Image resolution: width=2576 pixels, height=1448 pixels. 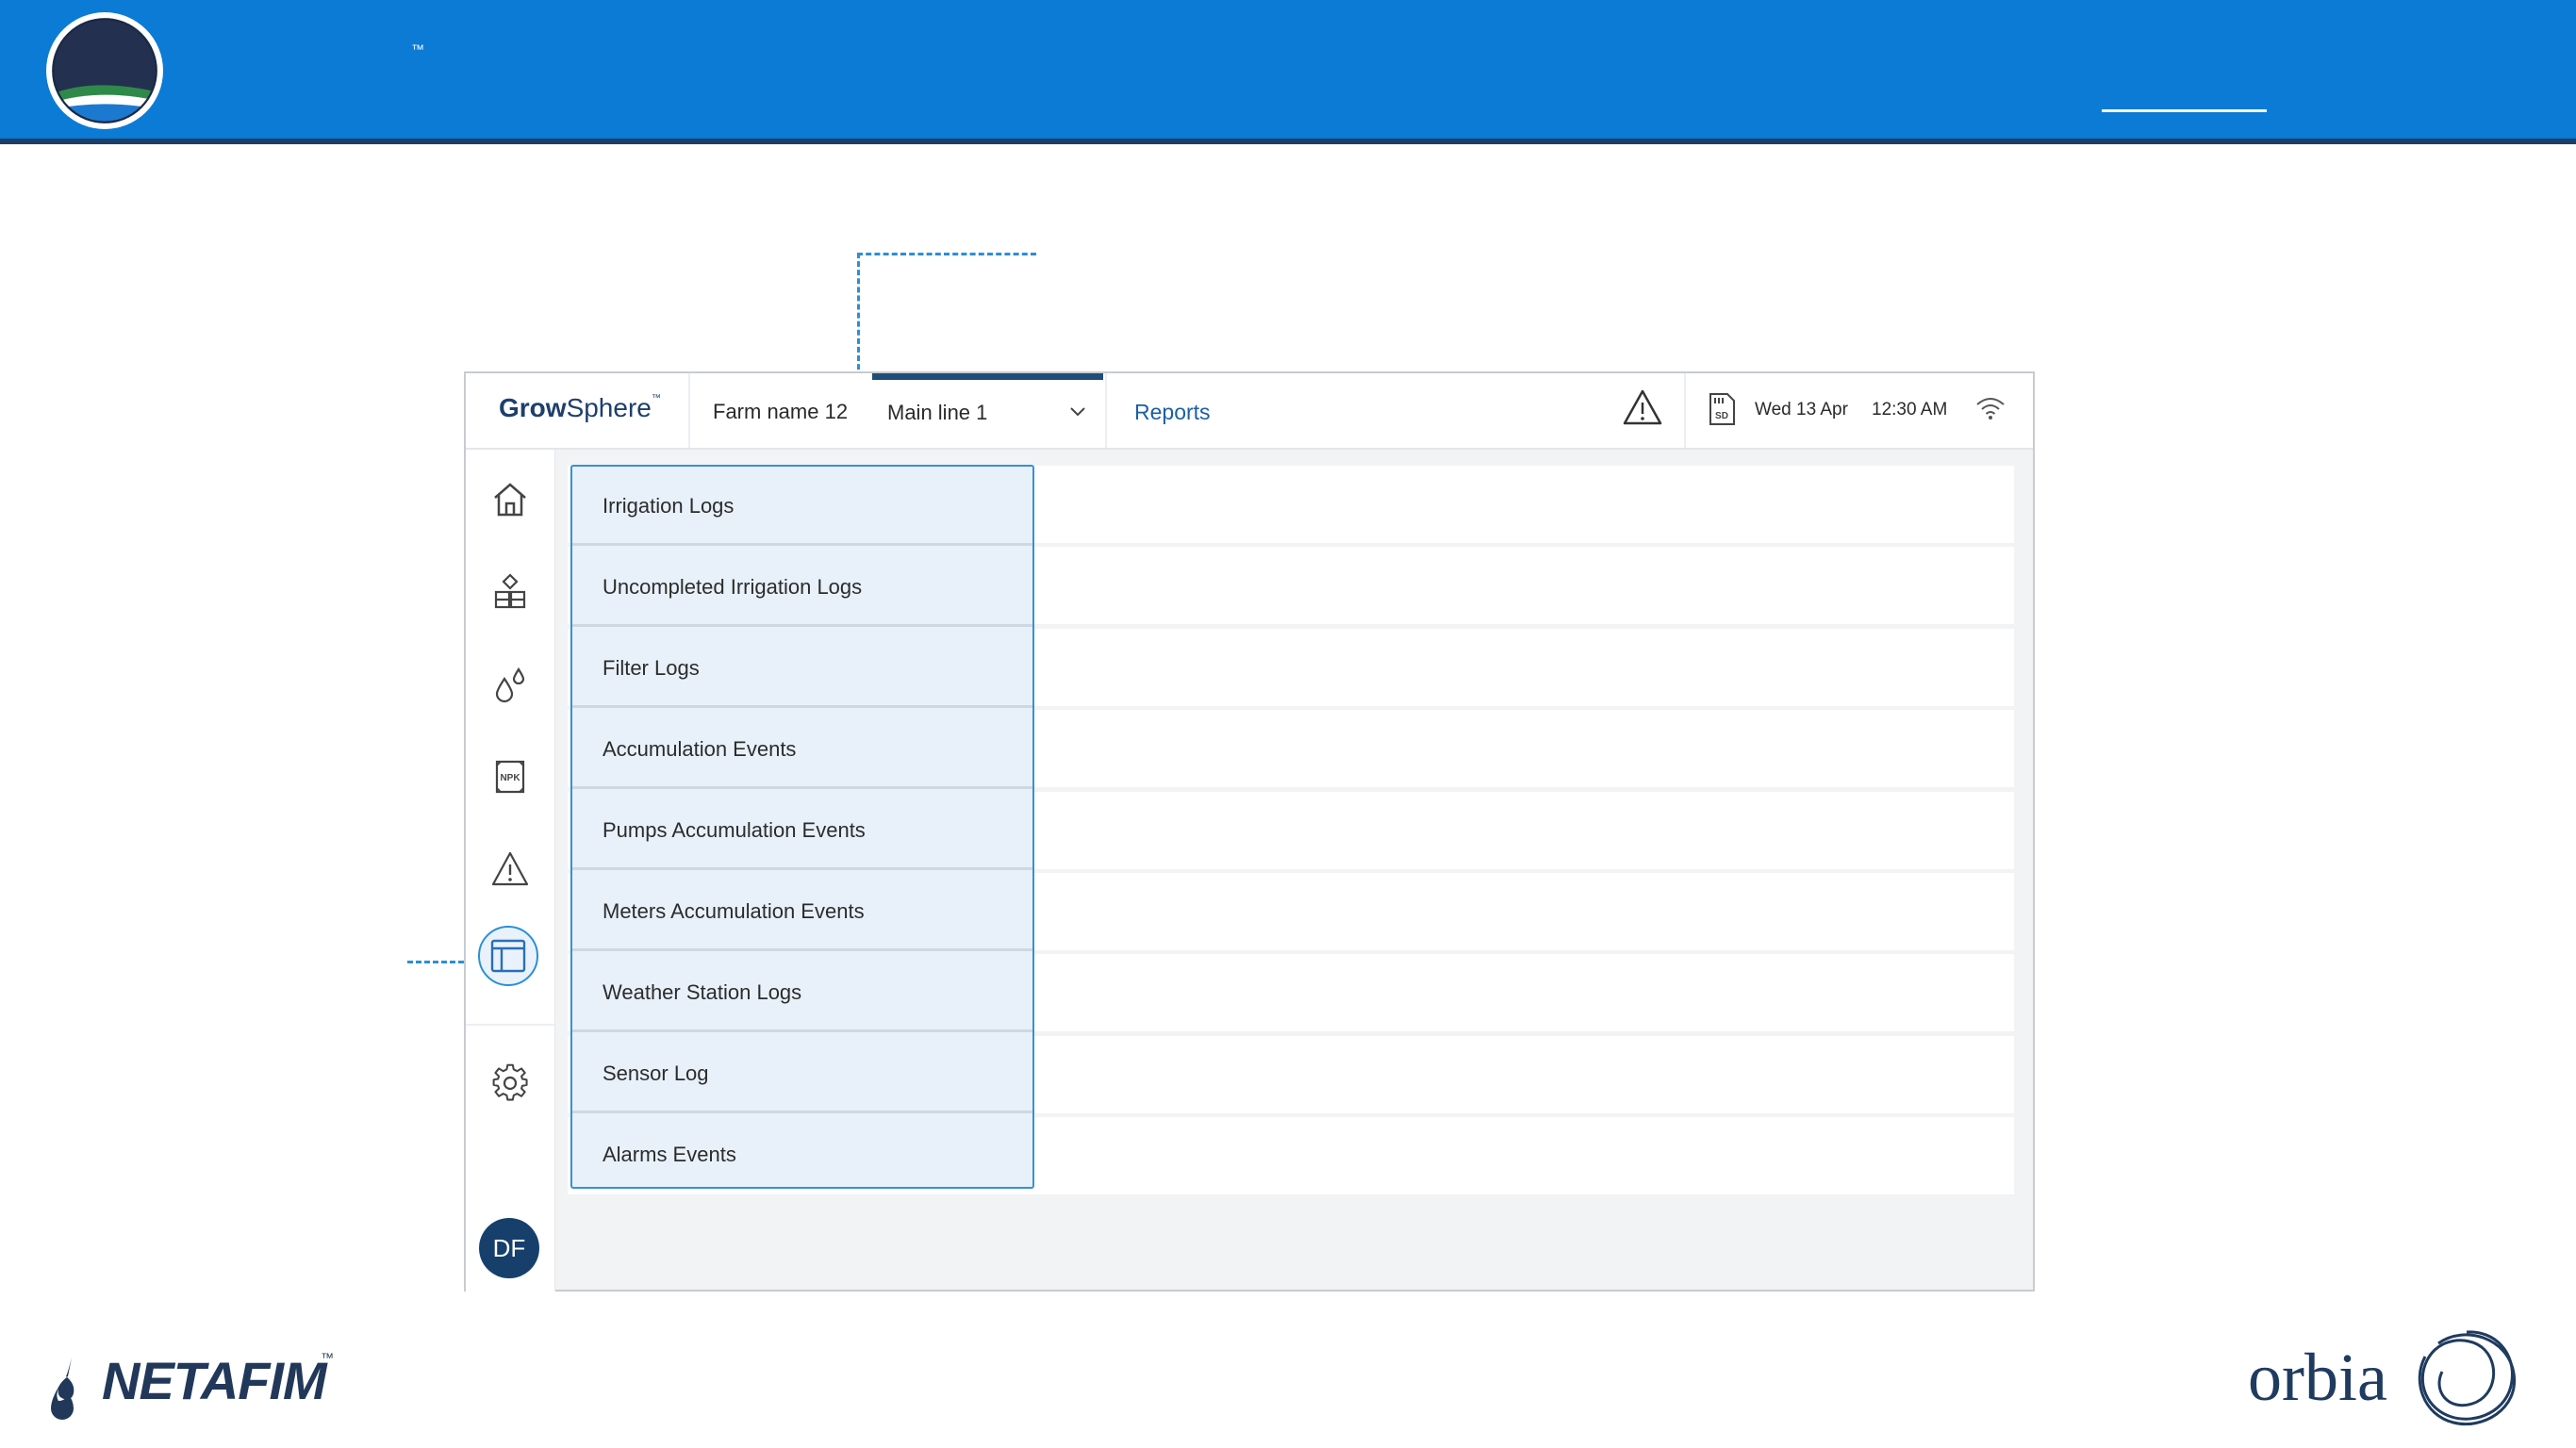 I want to click on menu-item-filter-logs: Filter Logs, so click(x=802, y=668).